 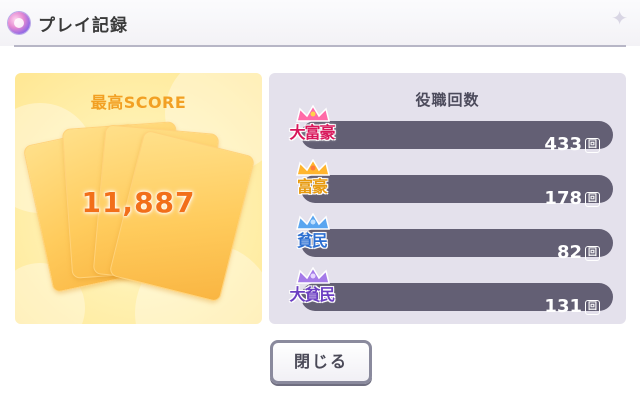 What do you see at coordinates (138, 202) in the screenshot?
I see `high-score-value: 11,887` at bounding box center [138, 202].